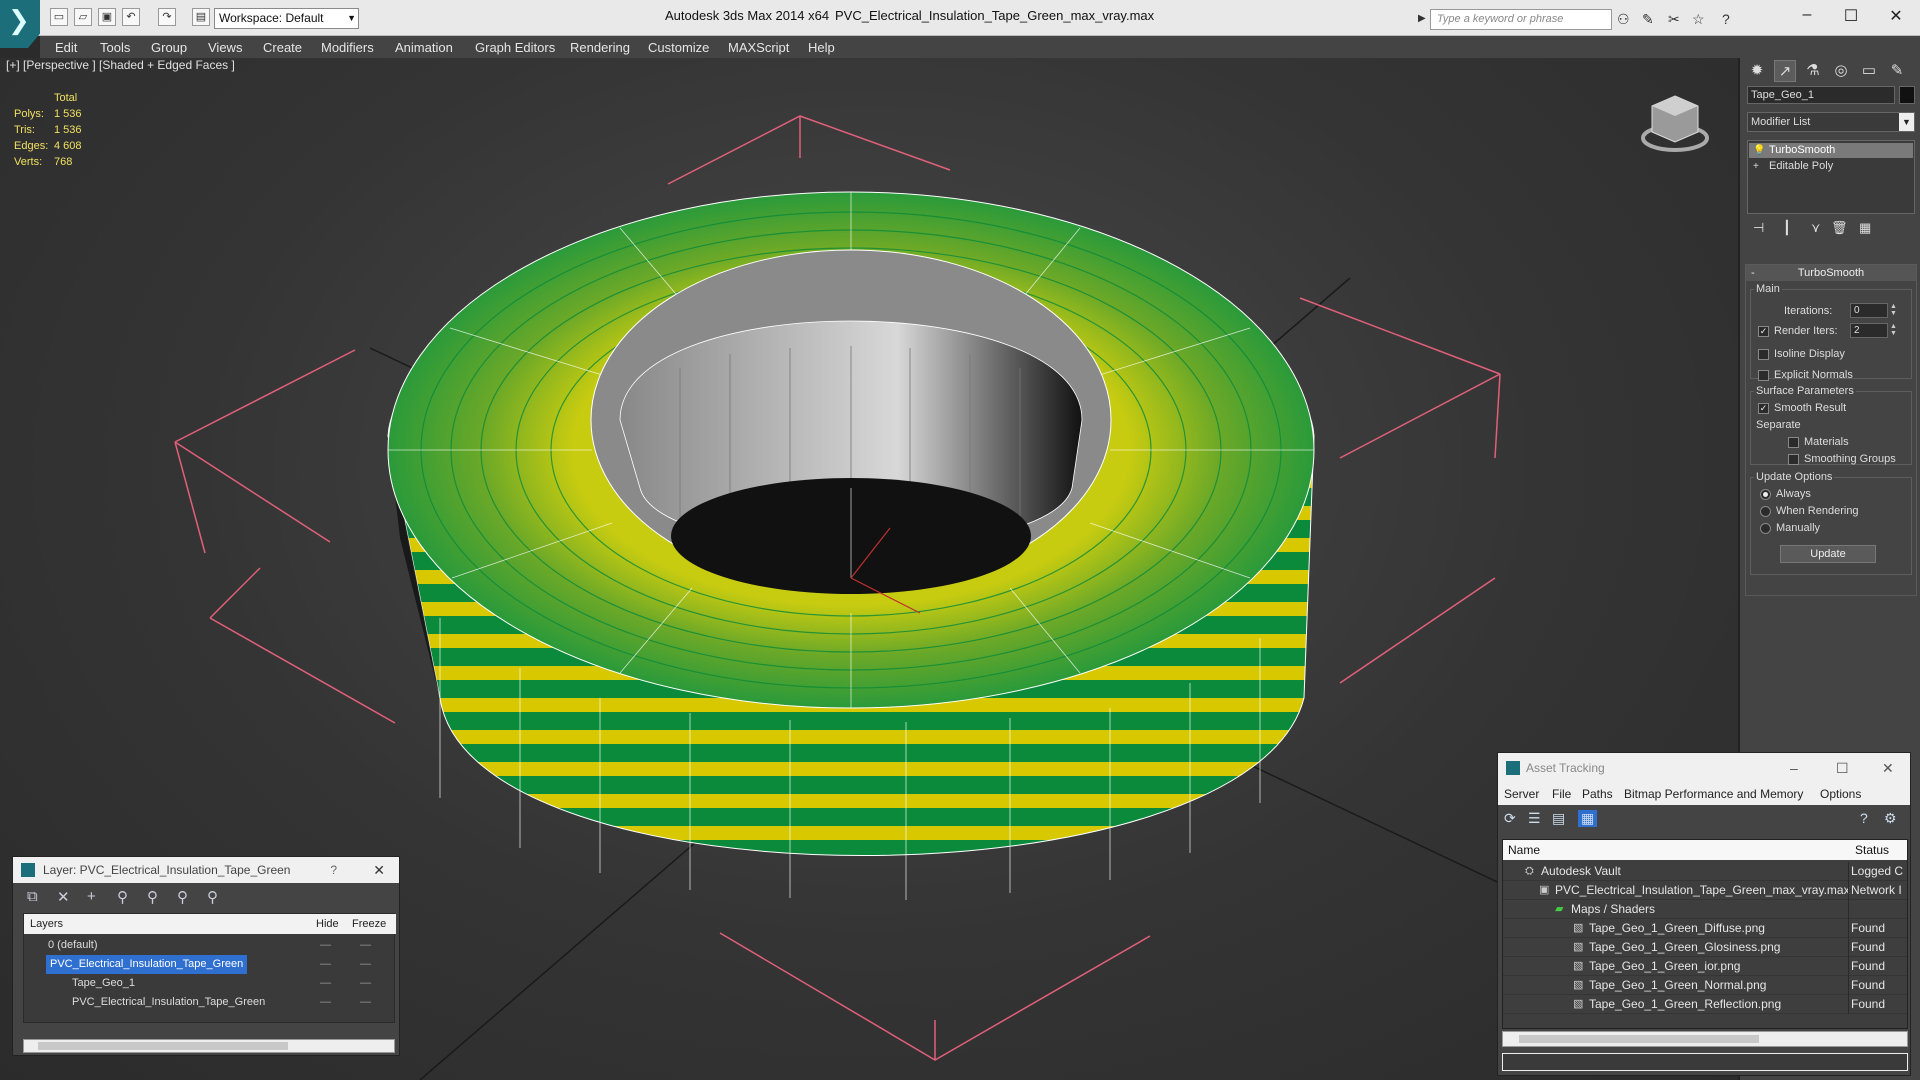 This screenshot has height=1080, width=1920. What do you see at coordinates (169, 47) in the screenshot?
I see `menu-group: Group` at bounding box center [169, 47].